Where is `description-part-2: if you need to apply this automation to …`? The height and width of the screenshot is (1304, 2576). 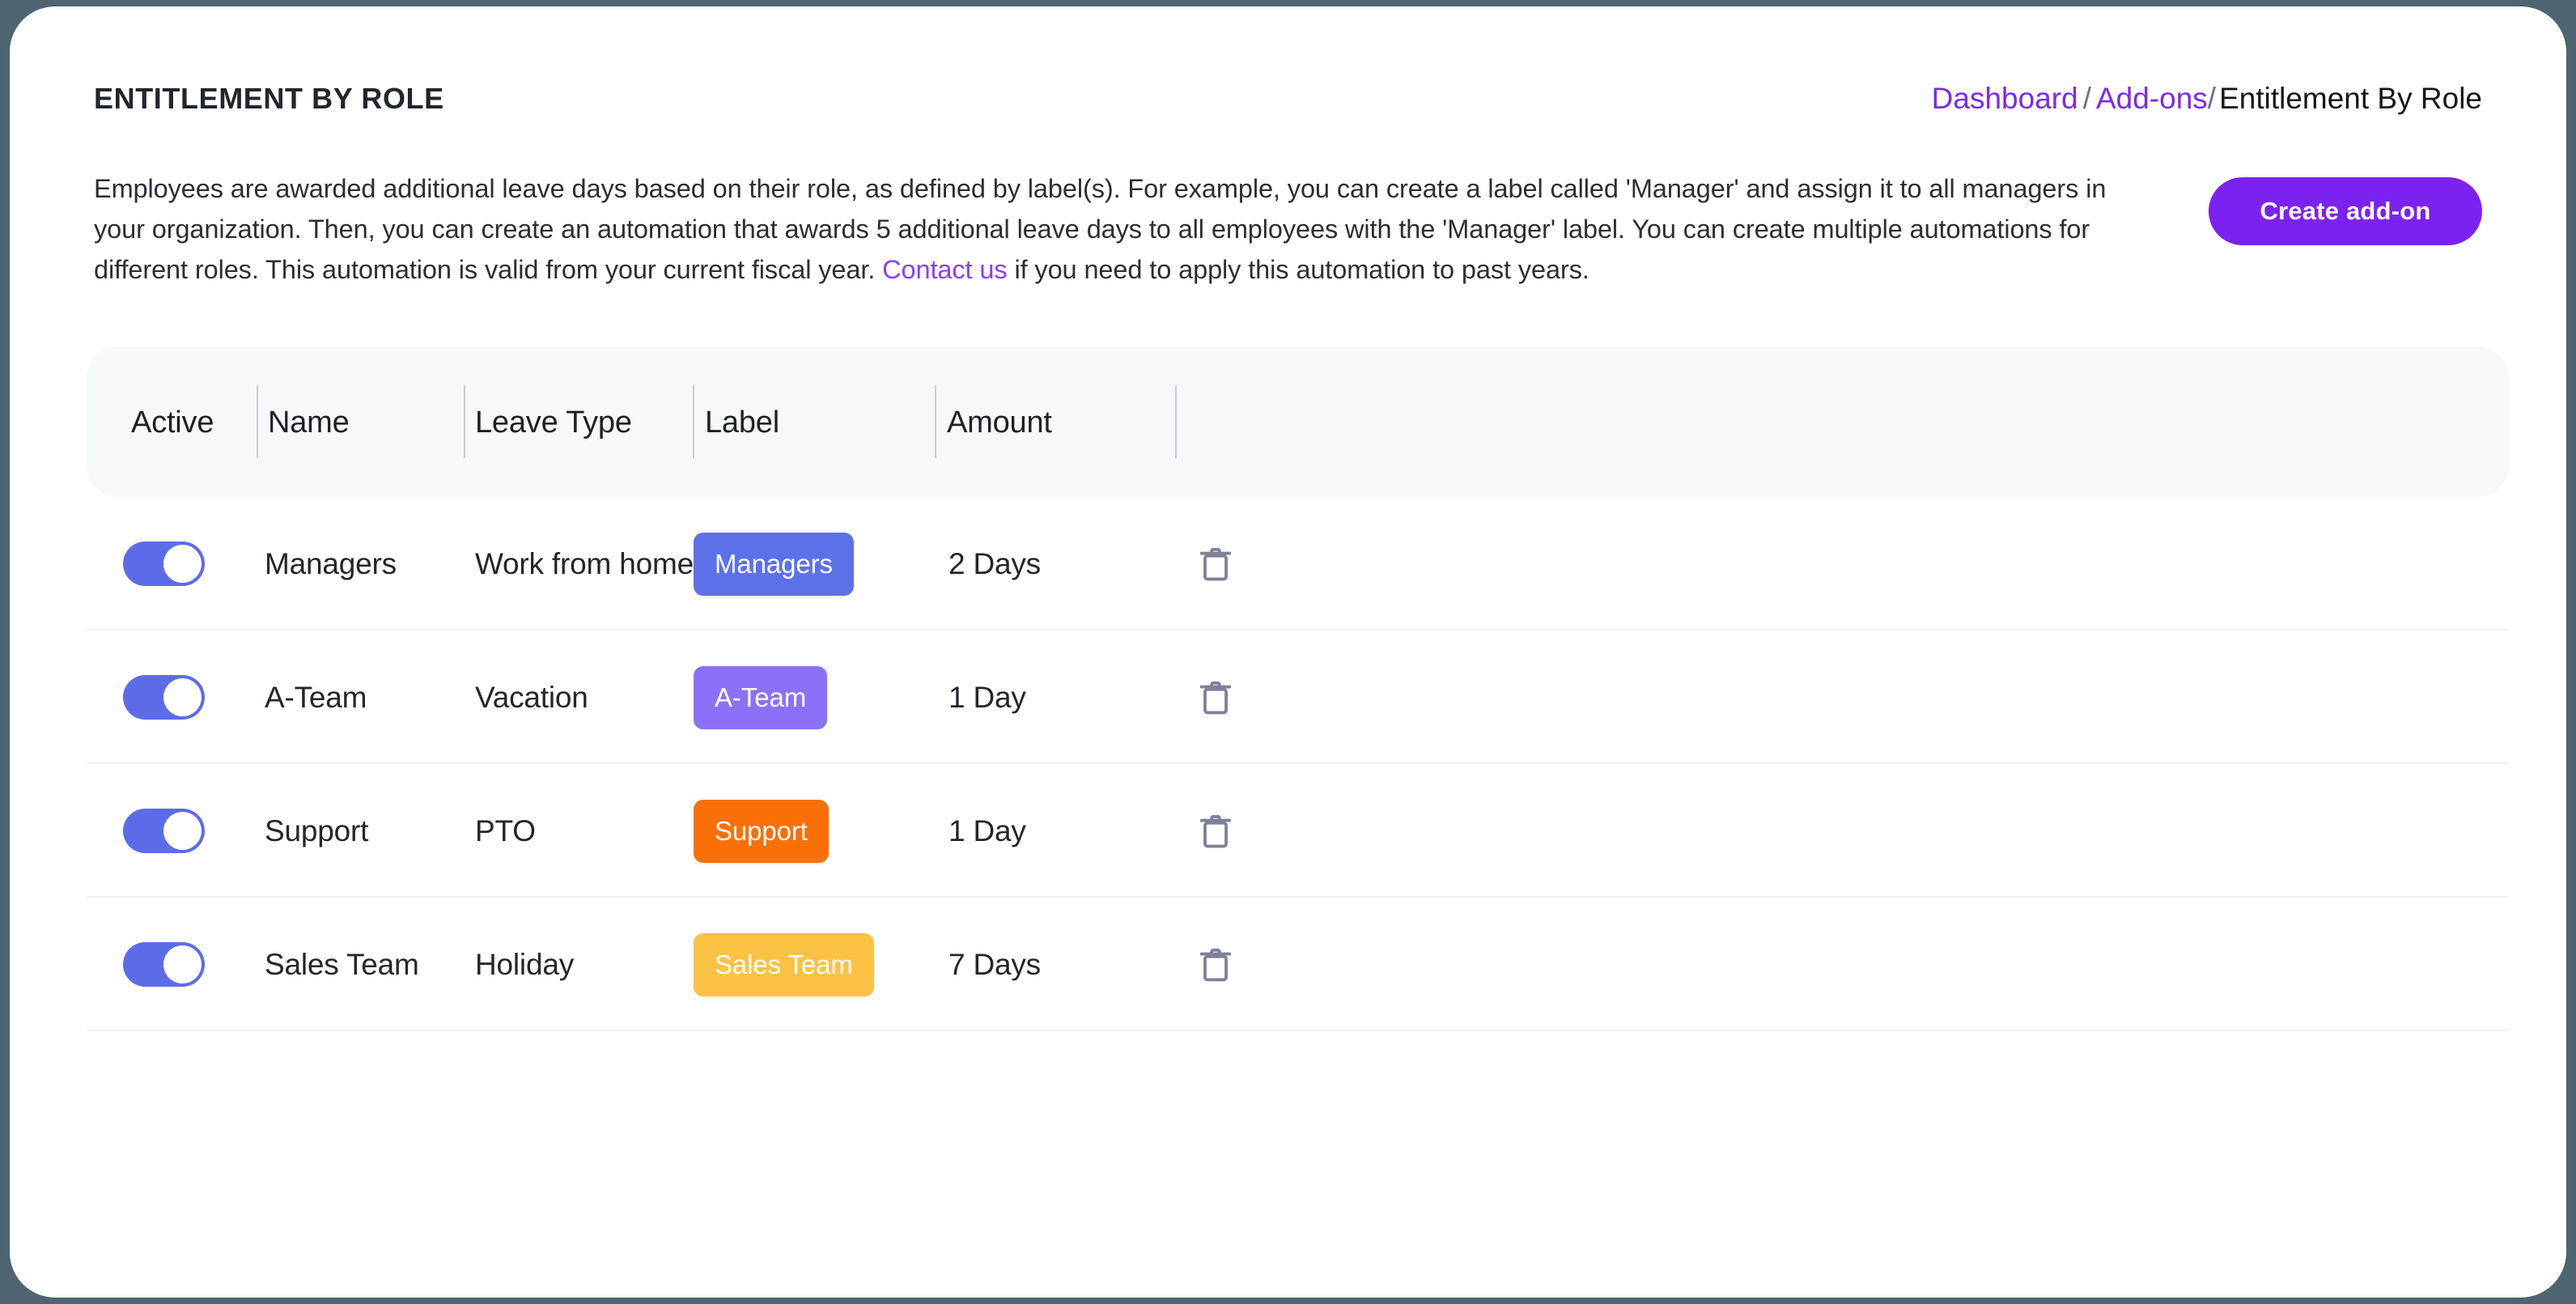 description-part-2: if you need to apply this automation to … is located at coordinates (1298, 270).